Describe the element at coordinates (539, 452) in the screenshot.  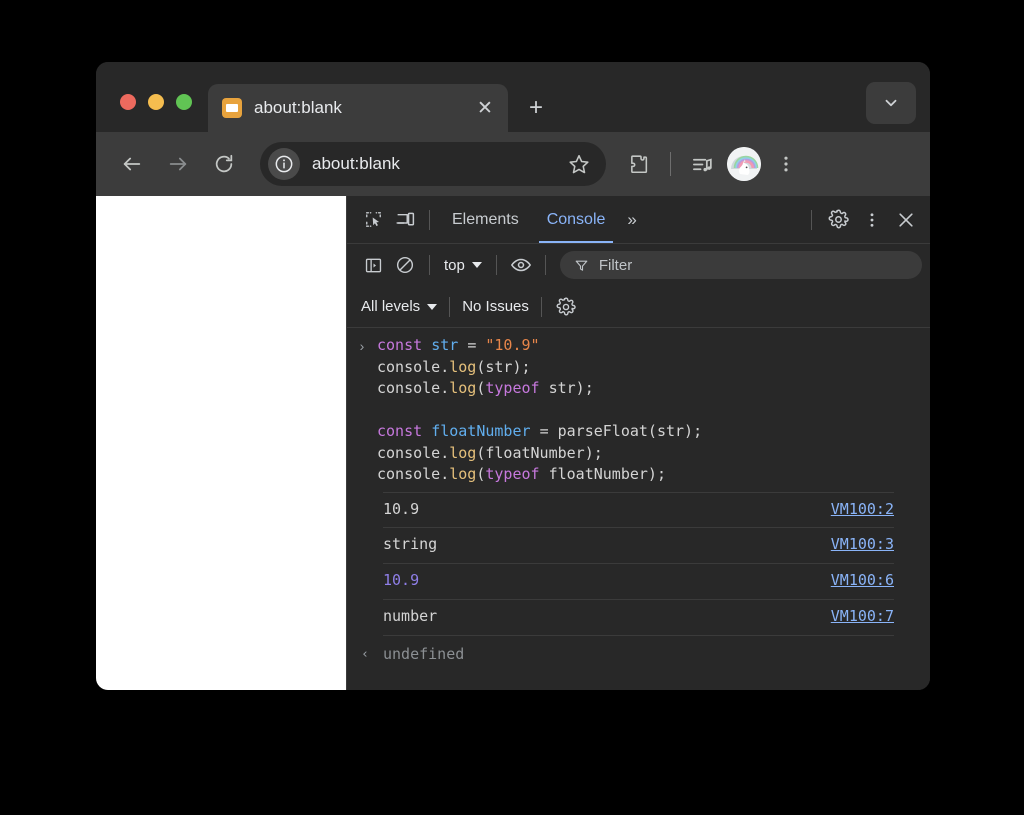
I see `code-token: (floatNumber);` at that location.